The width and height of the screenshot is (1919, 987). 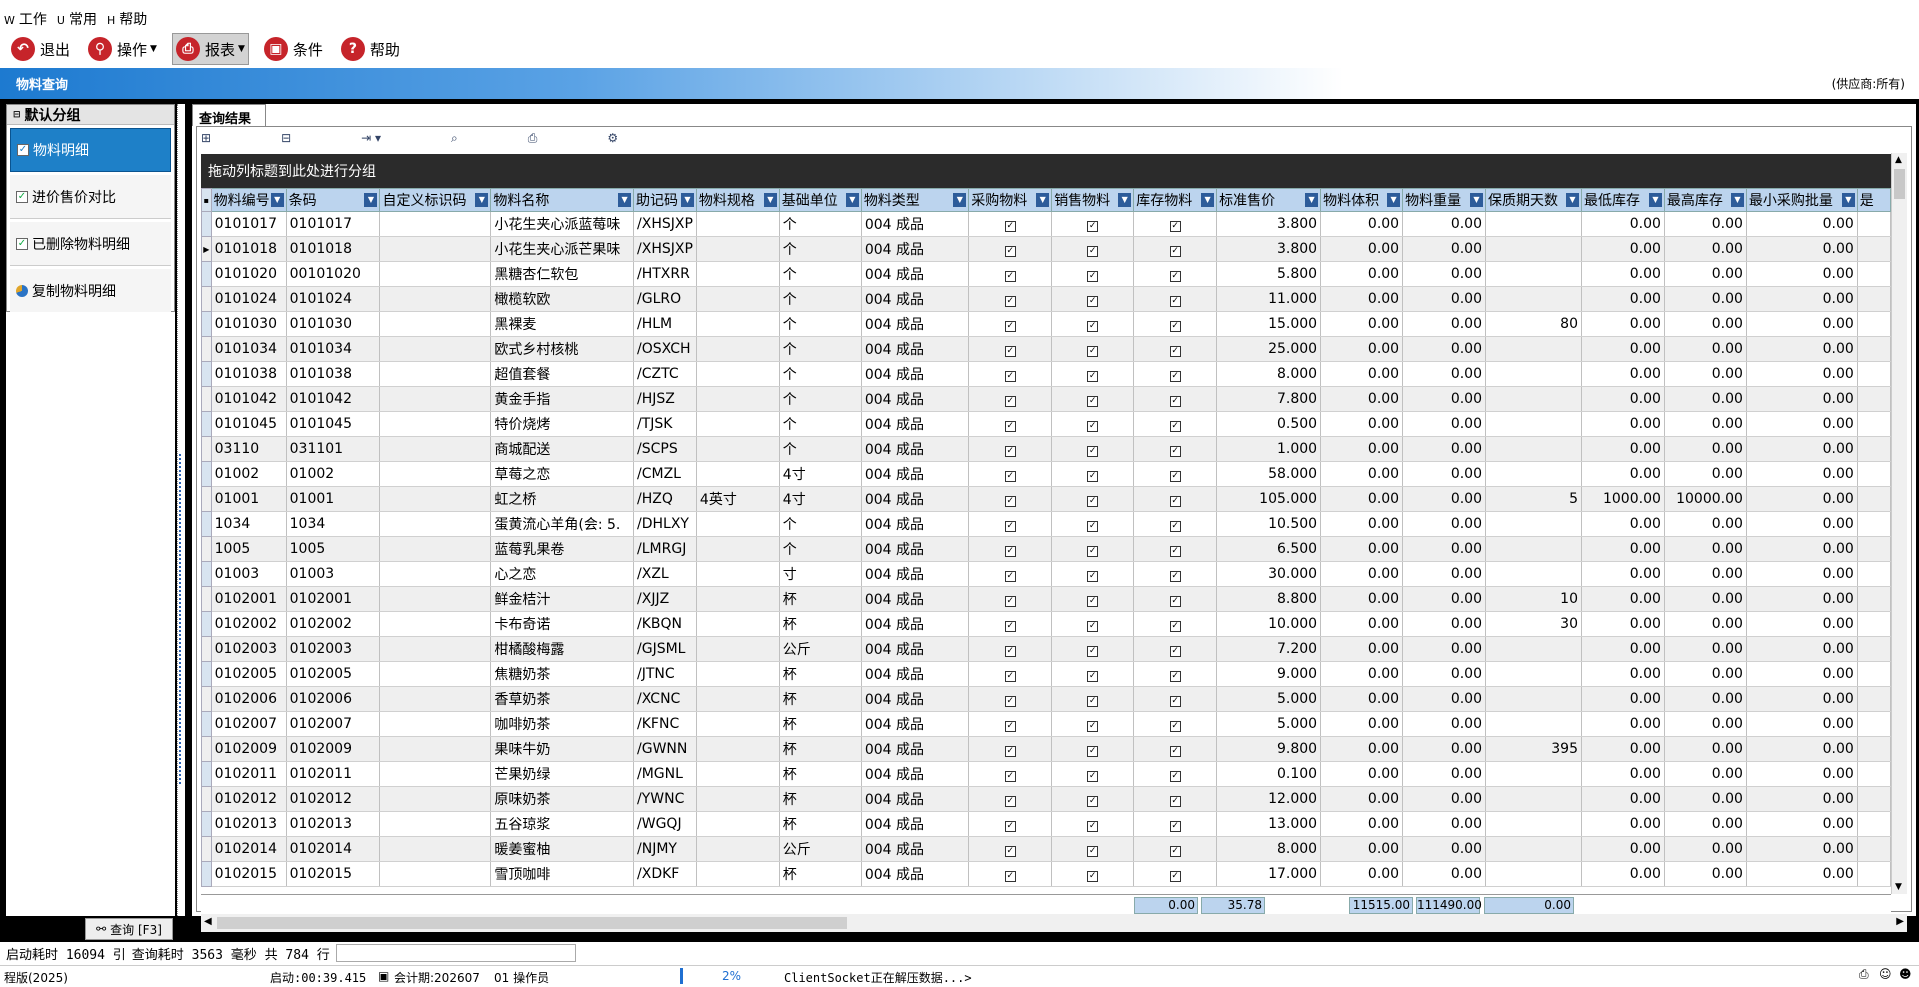 I want to click on column-header: 物料体积 ▼, so click(x=1362, y=200).